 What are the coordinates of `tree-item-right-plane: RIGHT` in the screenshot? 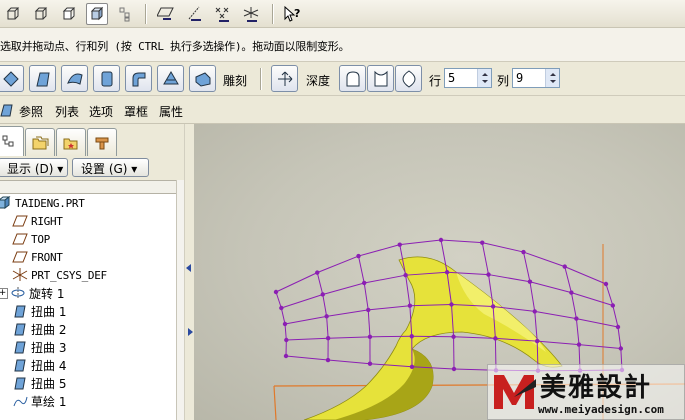 It's located at (37, 221).